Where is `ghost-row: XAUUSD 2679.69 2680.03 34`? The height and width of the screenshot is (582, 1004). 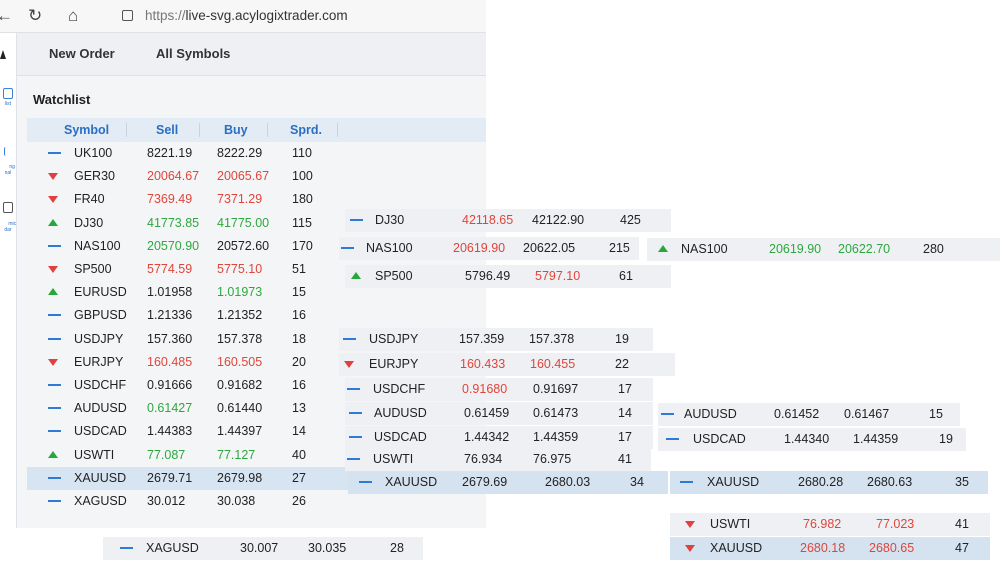
ghost-row: XAUUSD 2679.69 2680.03 34 is located at coordinates (508, 482).